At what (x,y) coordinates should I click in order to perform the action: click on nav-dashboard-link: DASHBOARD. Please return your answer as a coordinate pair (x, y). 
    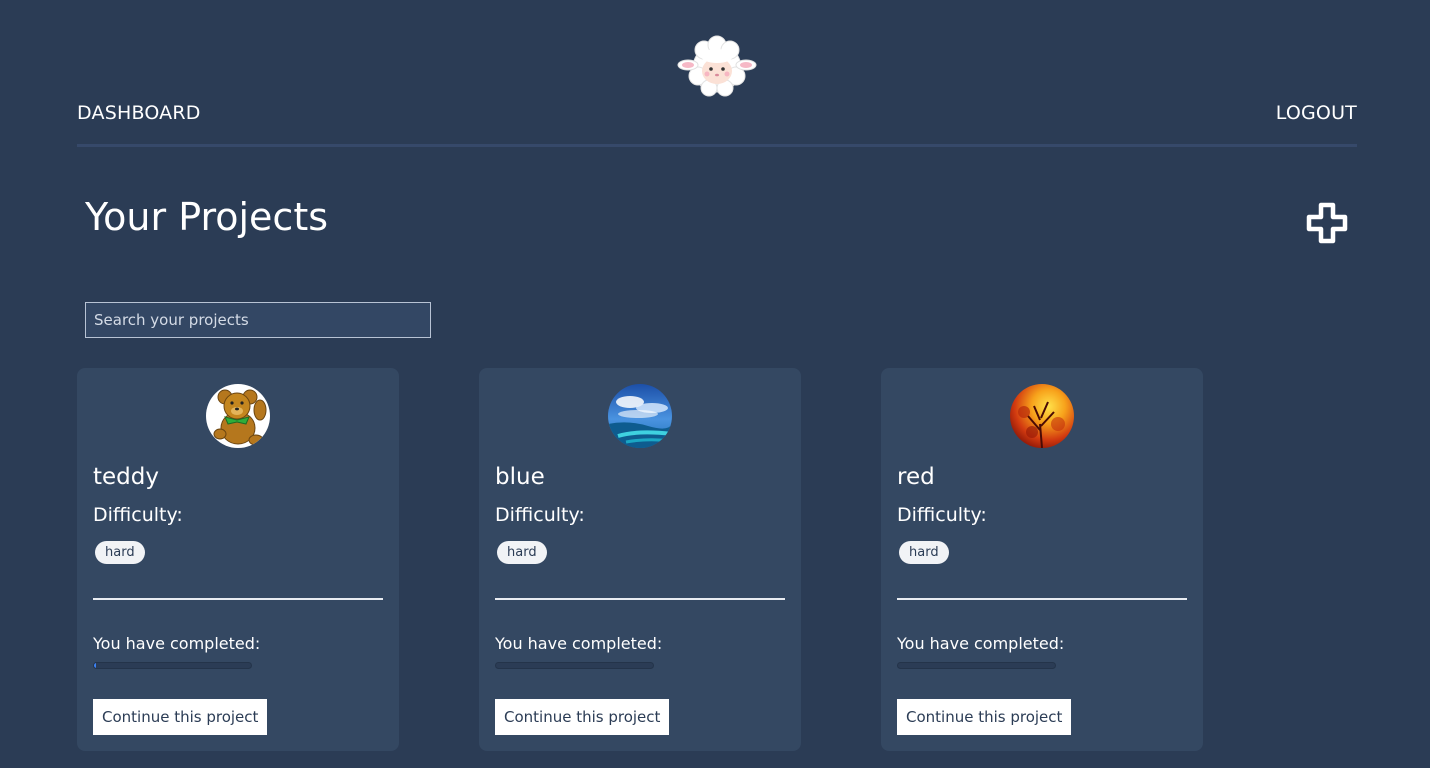
    Looking at the image, I should click on (139, 113).